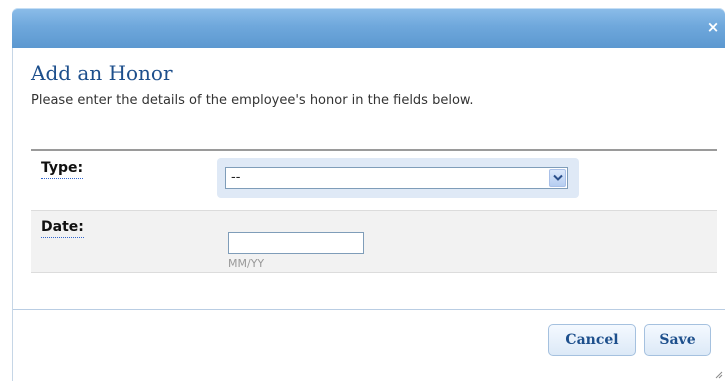 Image resolution: width=725 pixels, height=381 pixels. Describe the element at coordinates (62, 169) in the screenshot. I see `type-label: Type:` at that location.